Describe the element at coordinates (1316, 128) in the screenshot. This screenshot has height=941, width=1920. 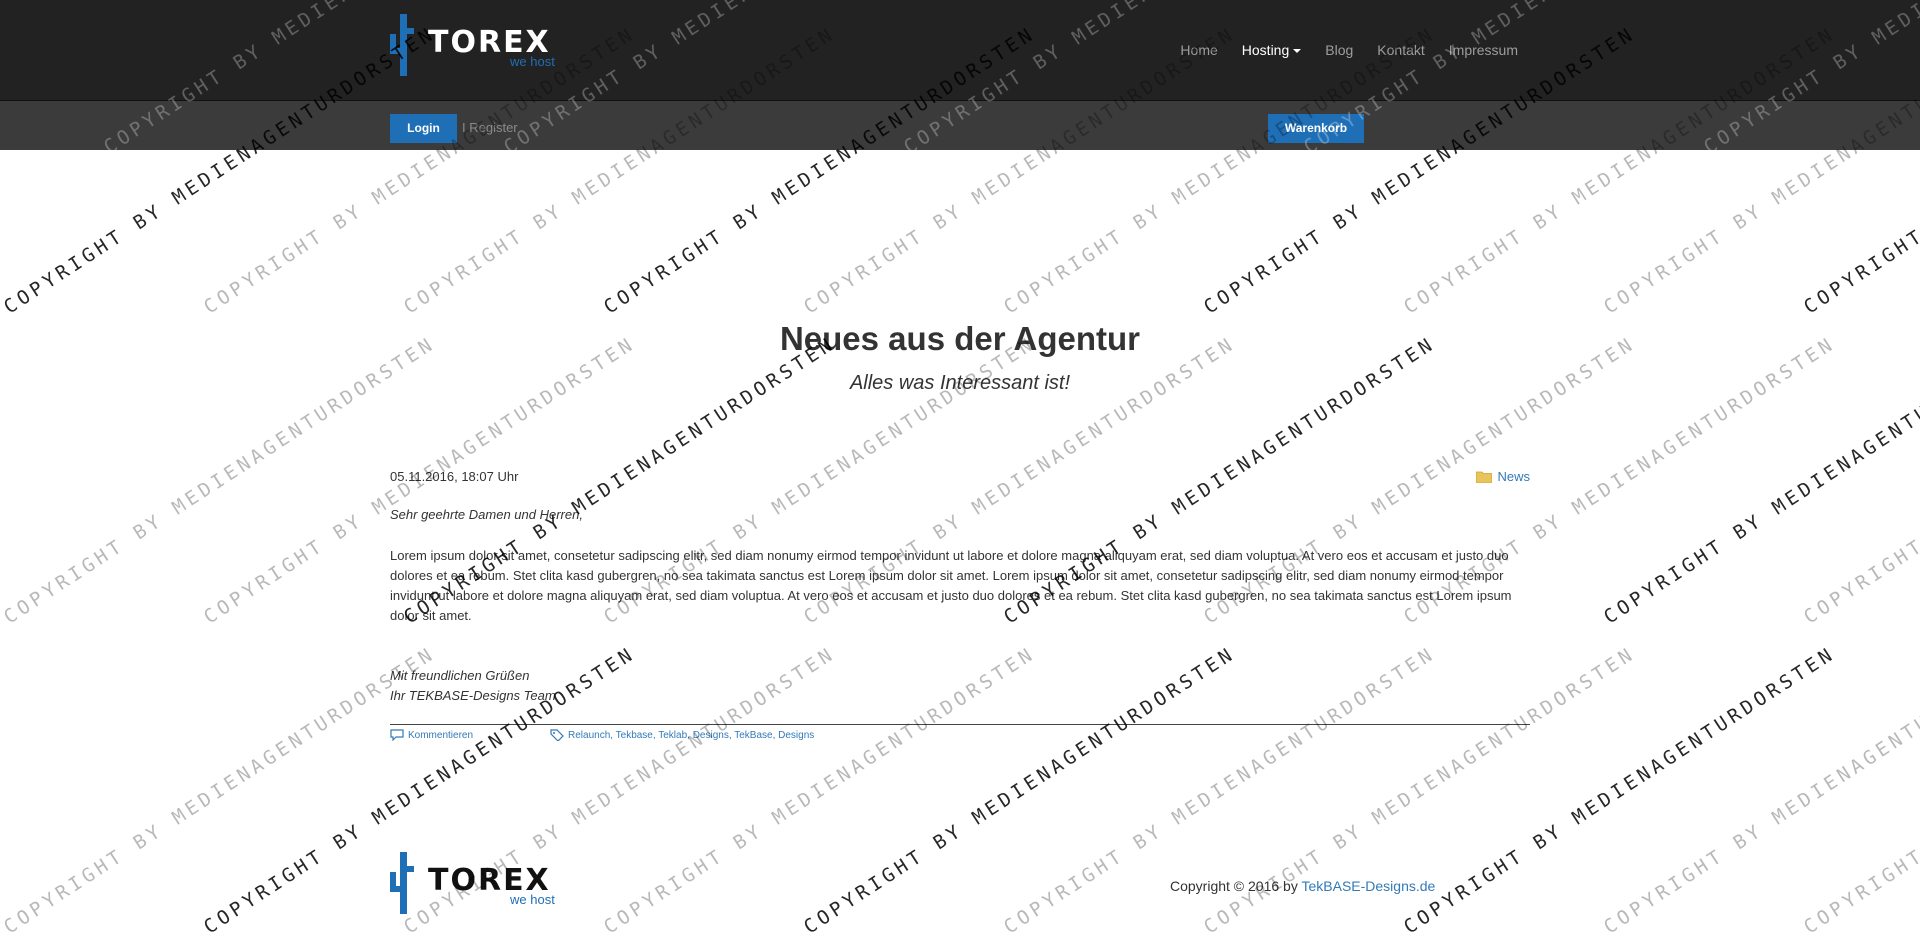
I see `cart-button: Warenkorb` at that location.